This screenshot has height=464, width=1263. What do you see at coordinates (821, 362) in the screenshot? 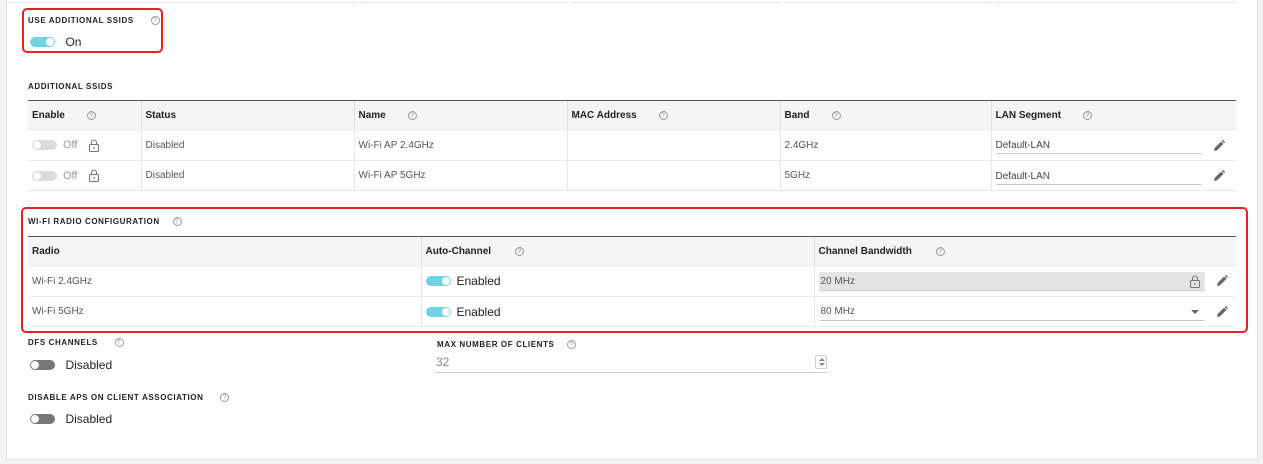
I see `number-stepper-icon` at bounding box center [821, 362].